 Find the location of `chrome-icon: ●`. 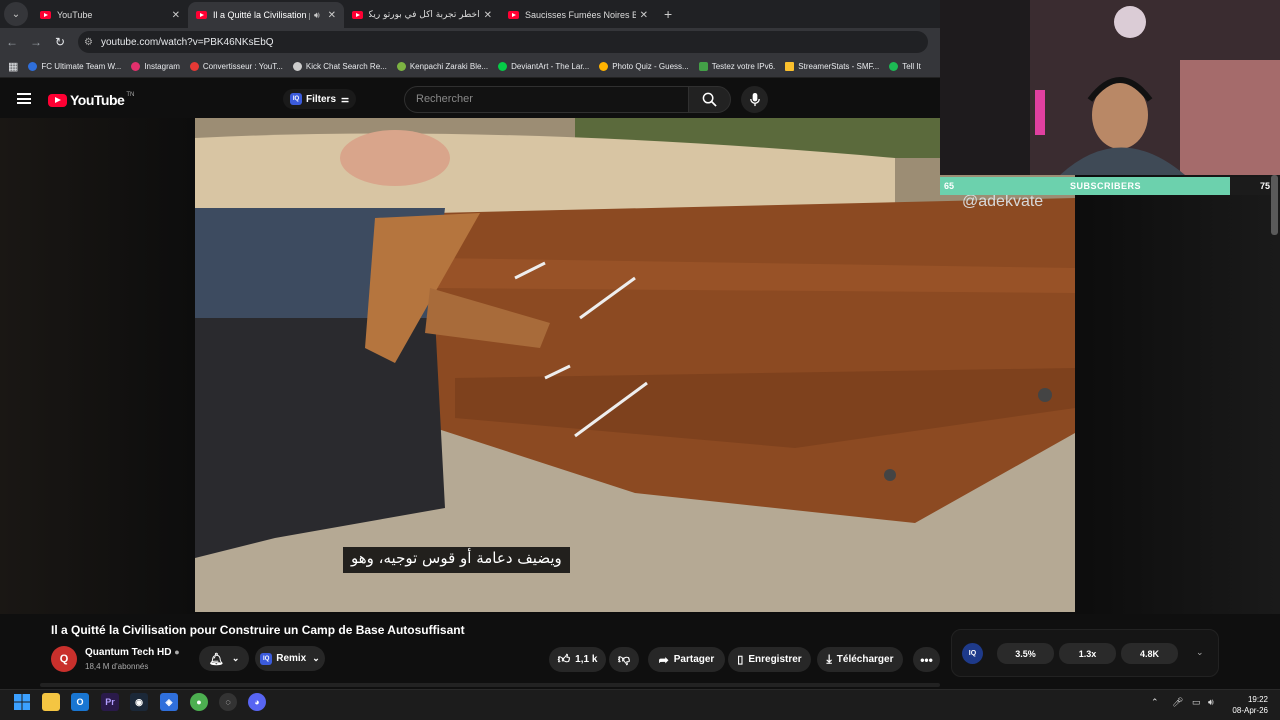

chrome-icon: ● is located at coordinates (199, 702).